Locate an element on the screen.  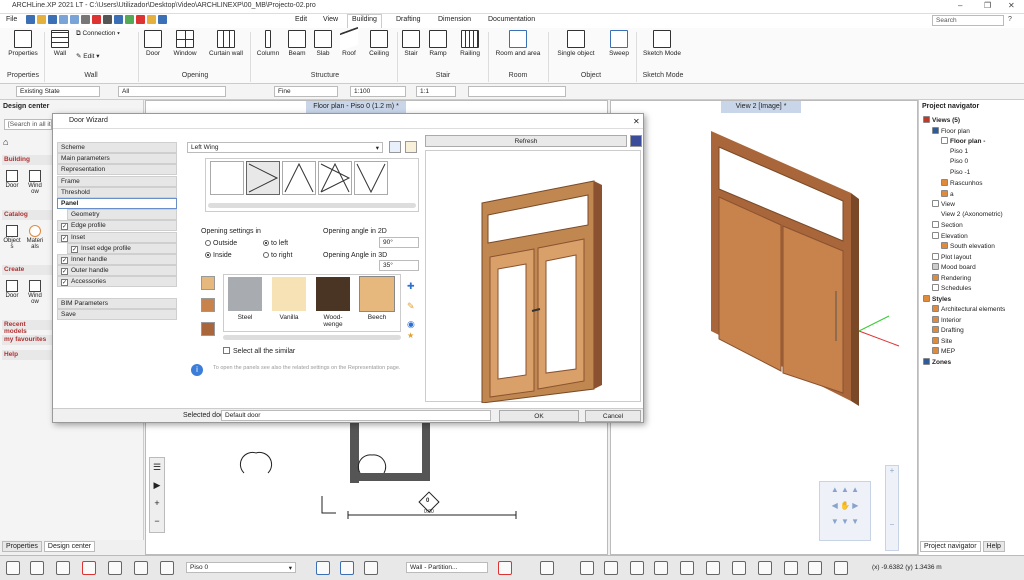
tree-item-site: Site is located at coordinates (942, 340).